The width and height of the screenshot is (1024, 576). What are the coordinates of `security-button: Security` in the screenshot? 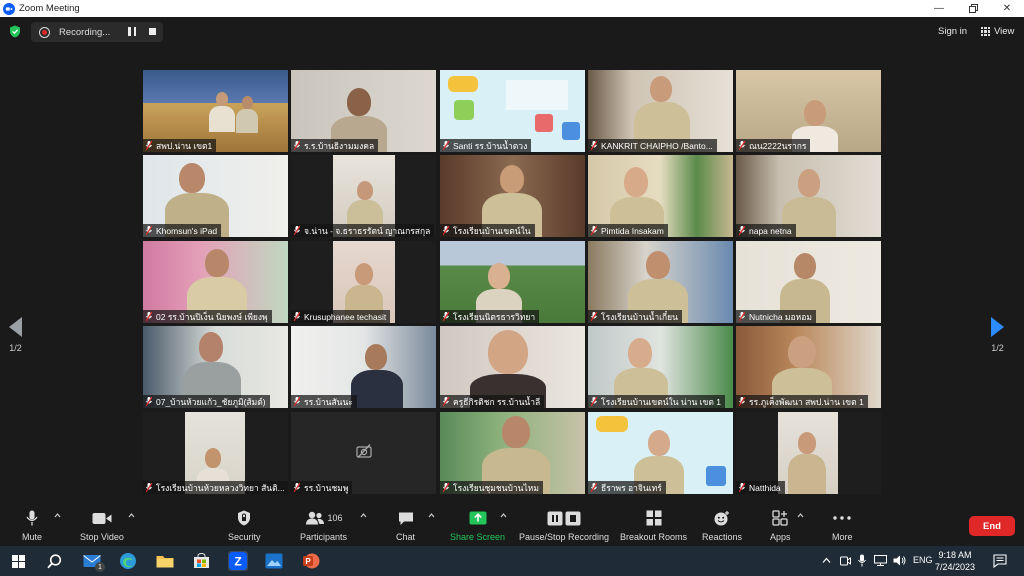 It's located at (244, 525).